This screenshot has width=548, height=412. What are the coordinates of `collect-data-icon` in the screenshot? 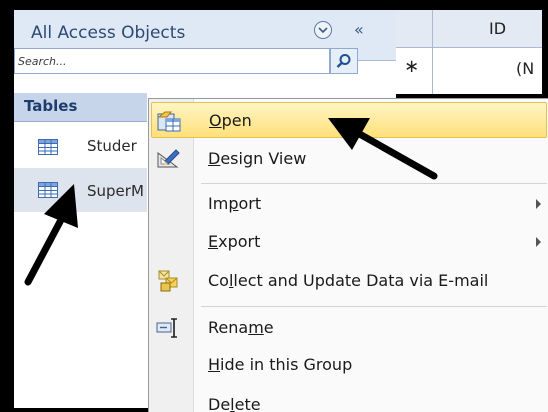 It's located at (168, 281).